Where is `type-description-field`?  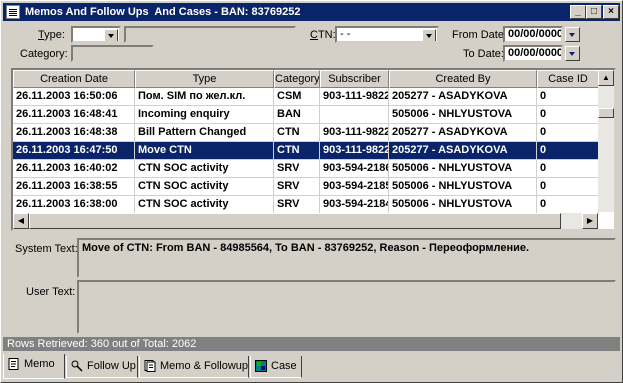 type-description-field is located at coordinates (210, 34).